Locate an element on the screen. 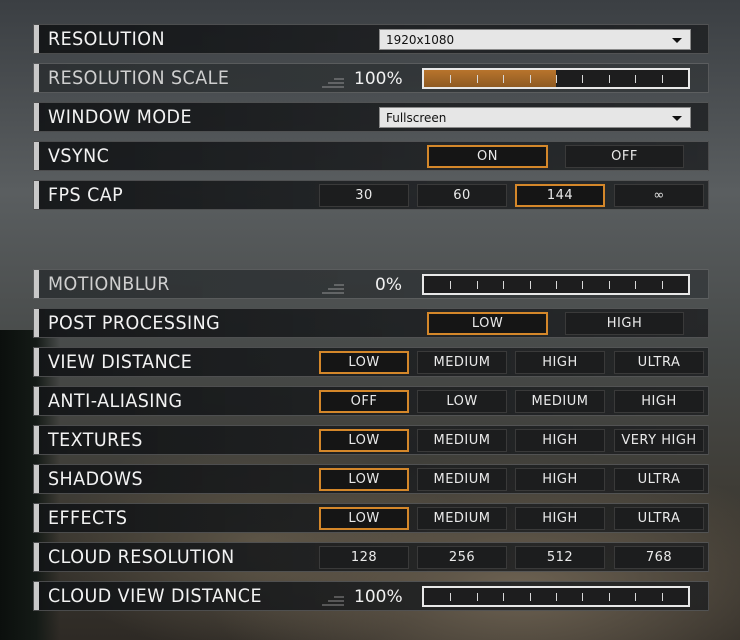  row-anti-aliasing: ANTI-ALIASING OFF LOW MEDIUM HIGH is located at coordinates (371, 401).